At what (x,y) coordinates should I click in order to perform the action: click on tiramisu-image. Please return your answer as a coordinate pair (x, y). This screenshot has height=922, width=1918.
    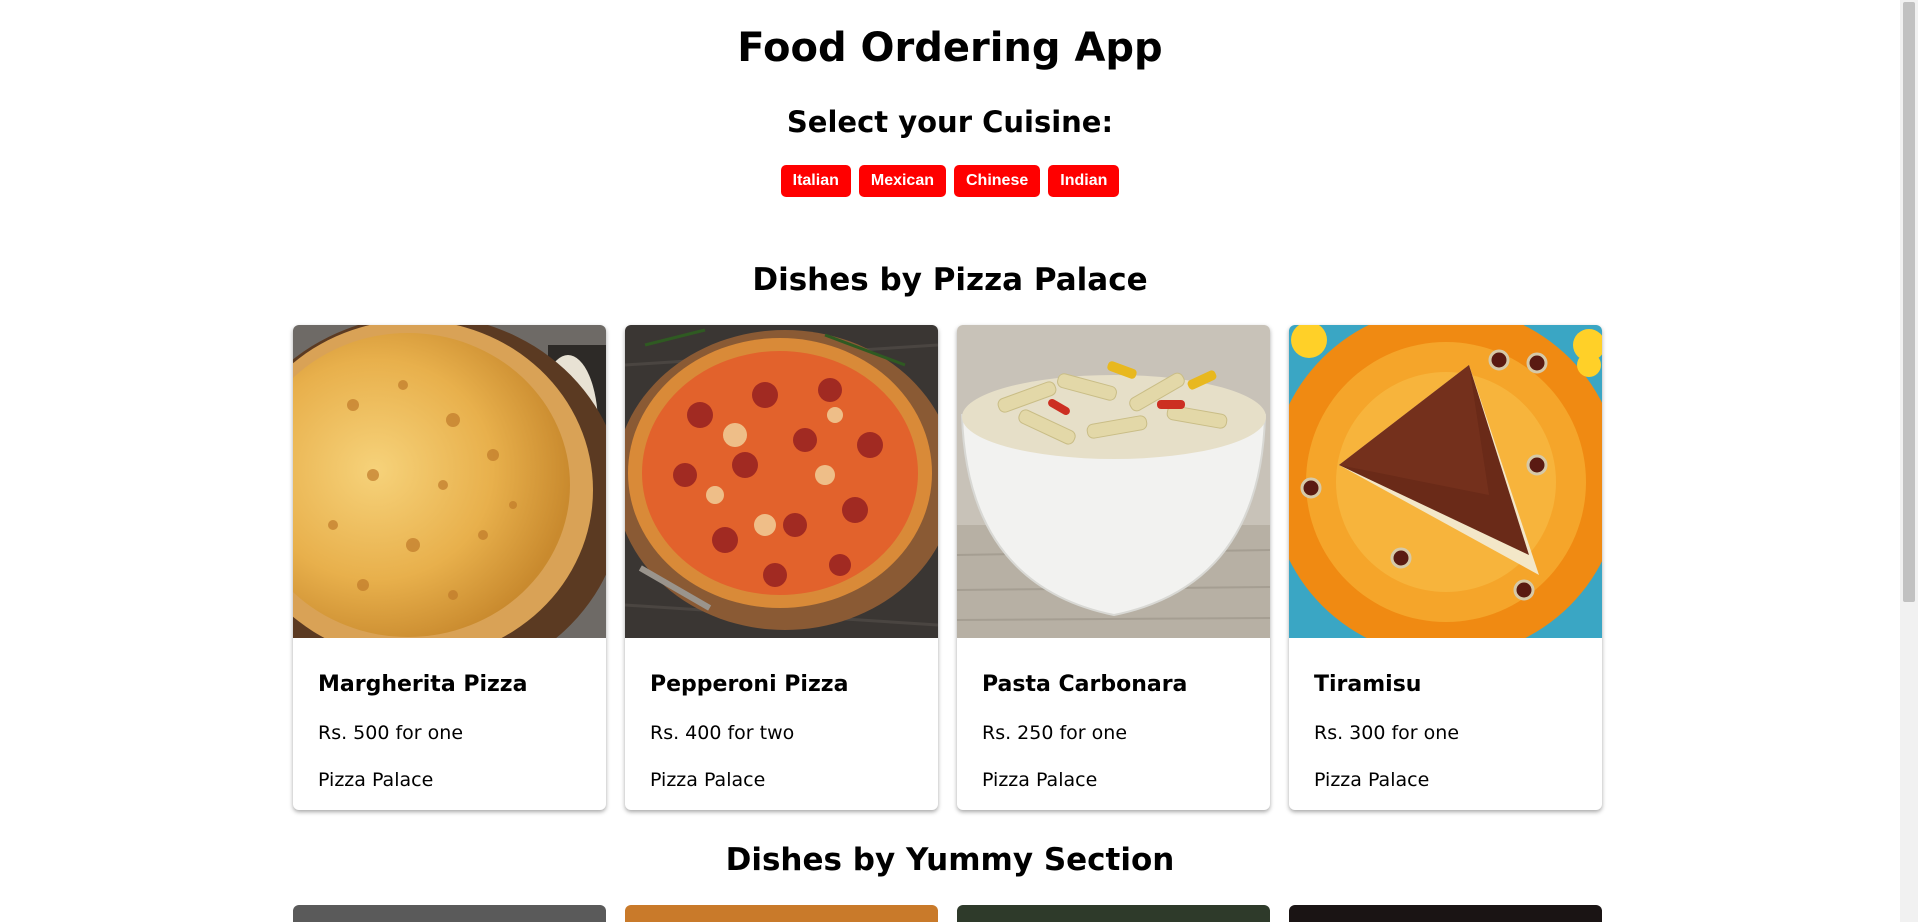
    Looking at the image, I should click on (1445, 481).